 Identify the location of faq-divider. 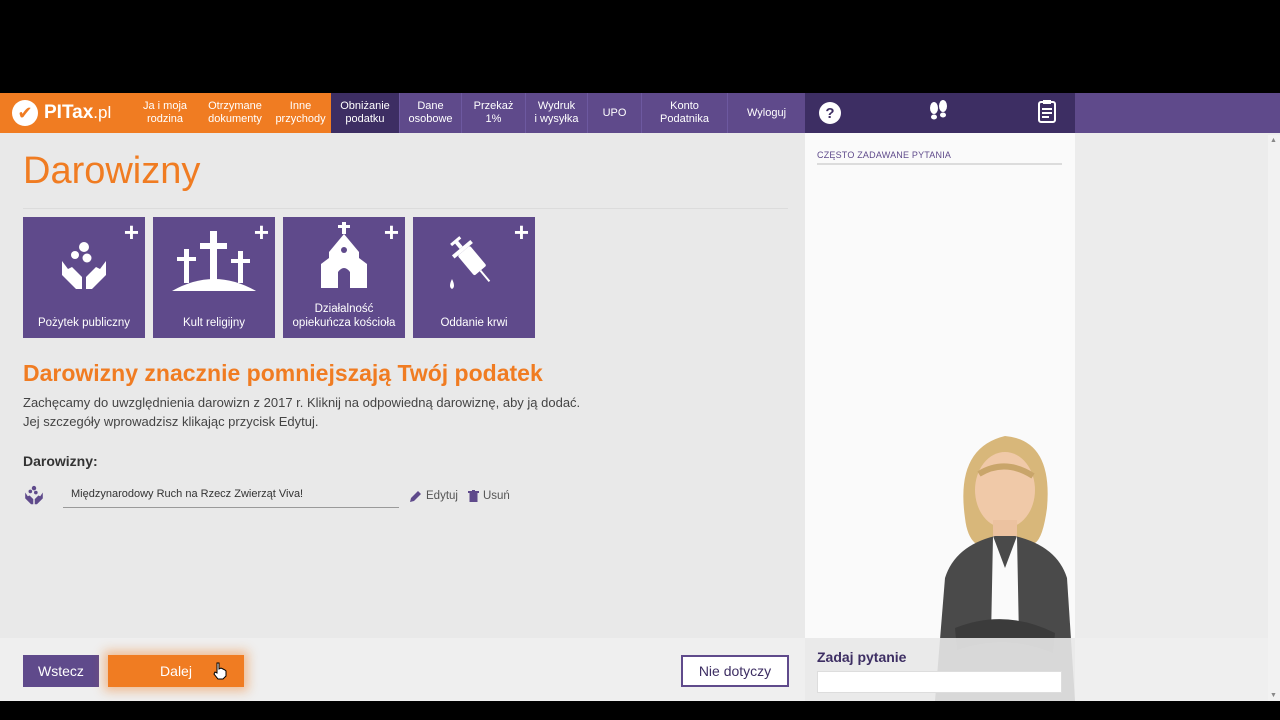
(939, 164).